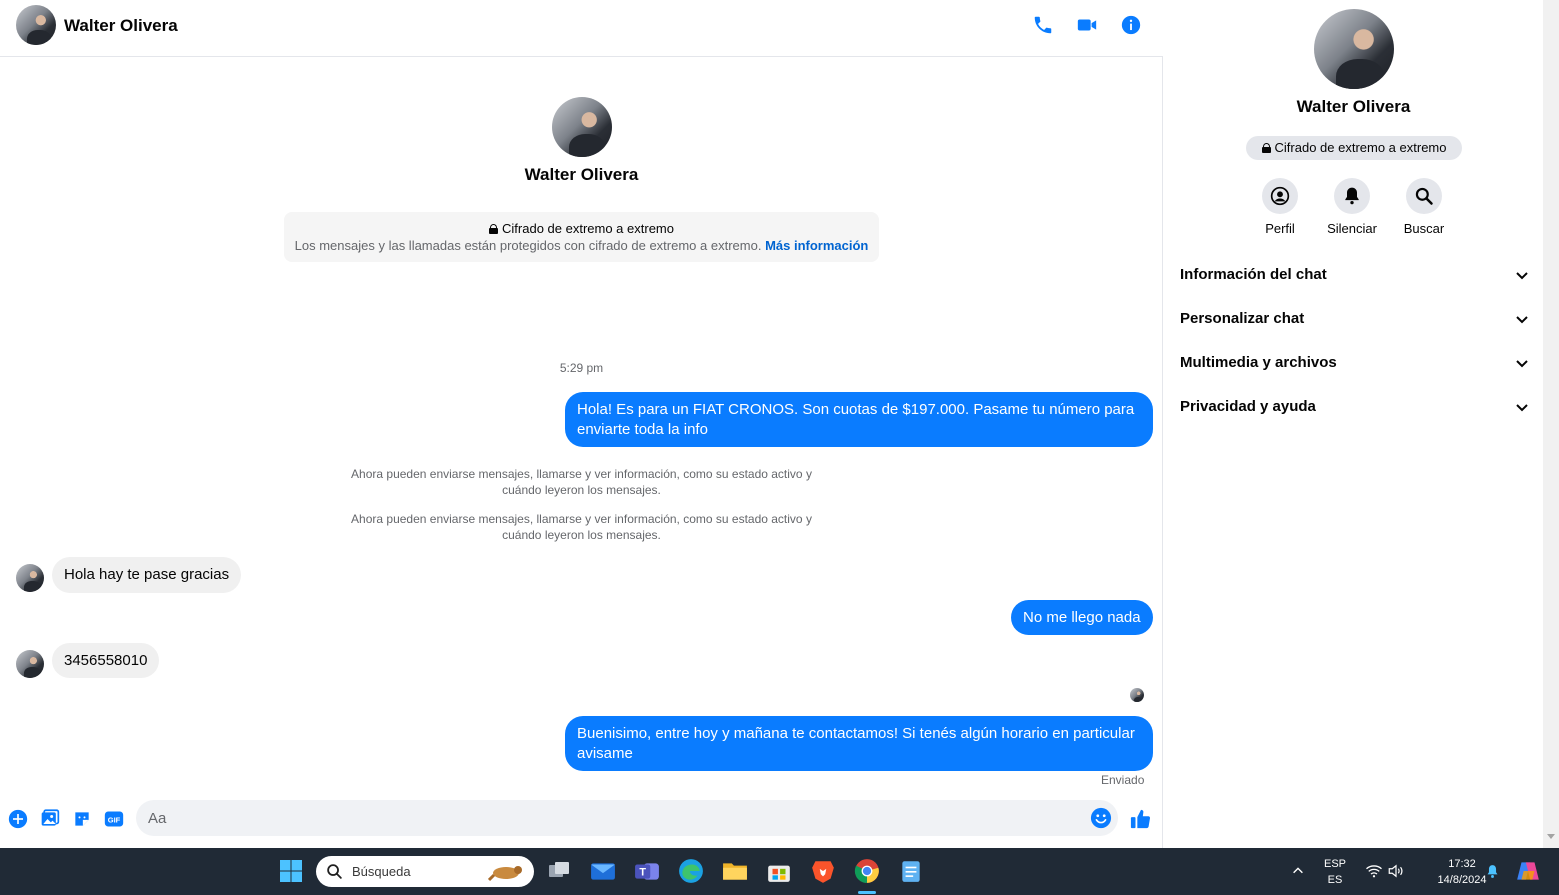 The image size is (1559, 895). Describe the element at coordinates (1137, 695) in the screenshot. I see `read-receipt-avatar` at that location.